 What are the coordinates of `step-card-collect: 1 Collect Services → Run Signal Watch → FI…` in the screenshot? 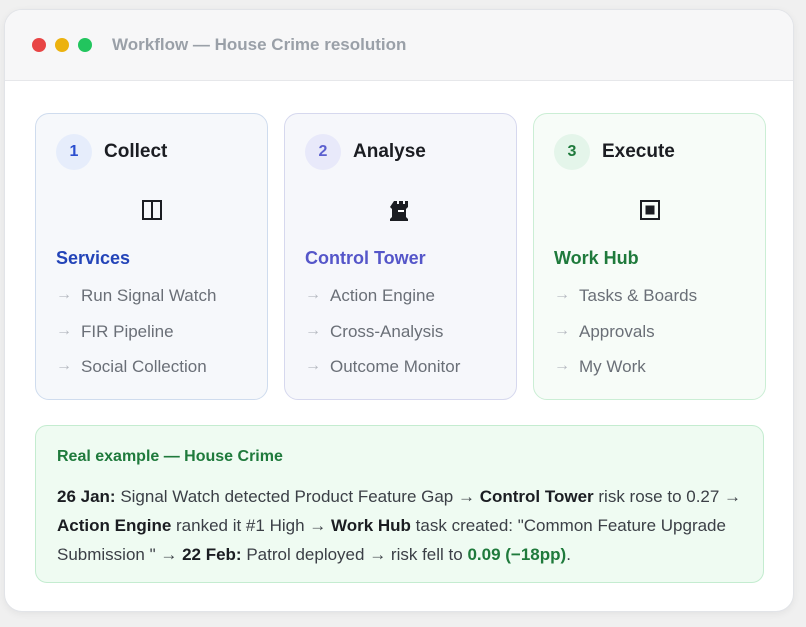 It's located at (151, 256).